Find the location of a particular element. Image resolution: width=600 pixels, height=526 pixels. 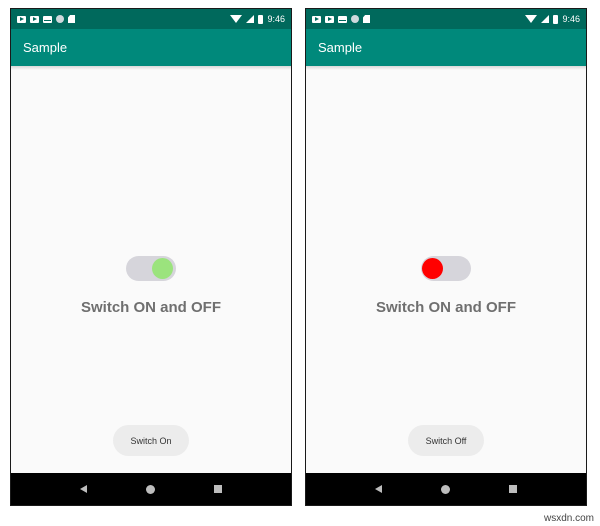

switch-on-button: Switch On is located at coordinates (151, 440).